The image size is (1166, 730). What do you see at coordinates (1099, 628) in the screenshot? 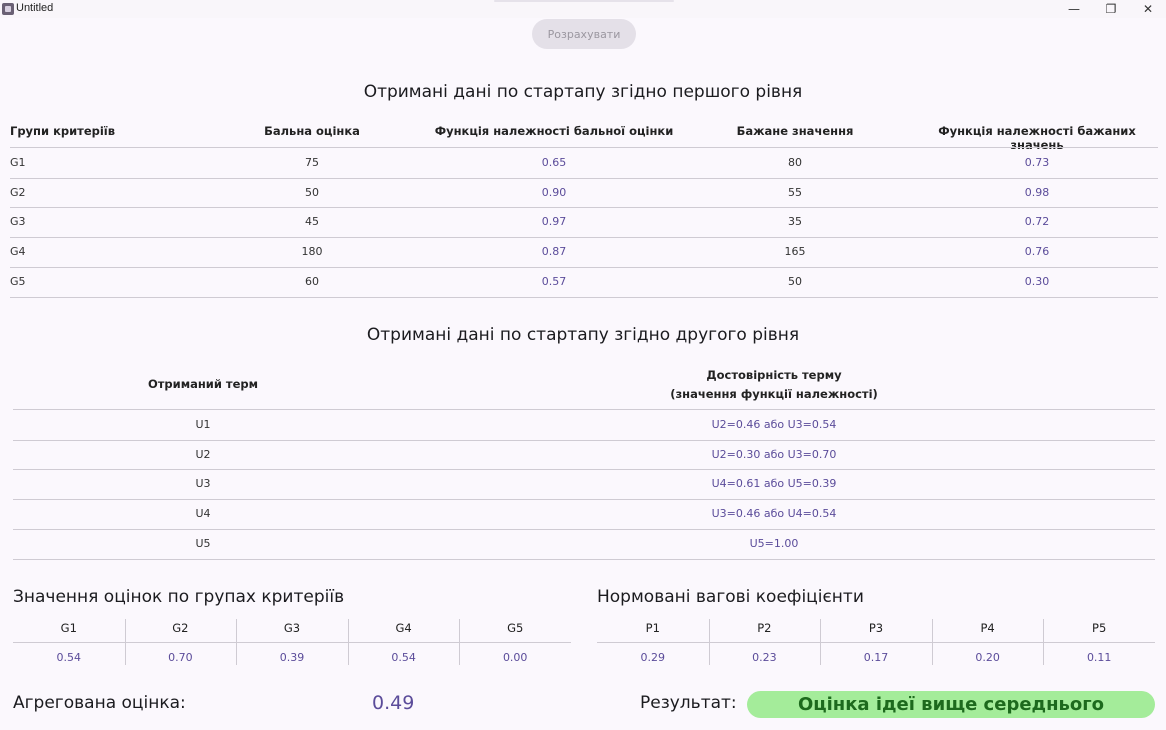
I see `weights-header-cell: P5` at bounding box center [1099, 628].